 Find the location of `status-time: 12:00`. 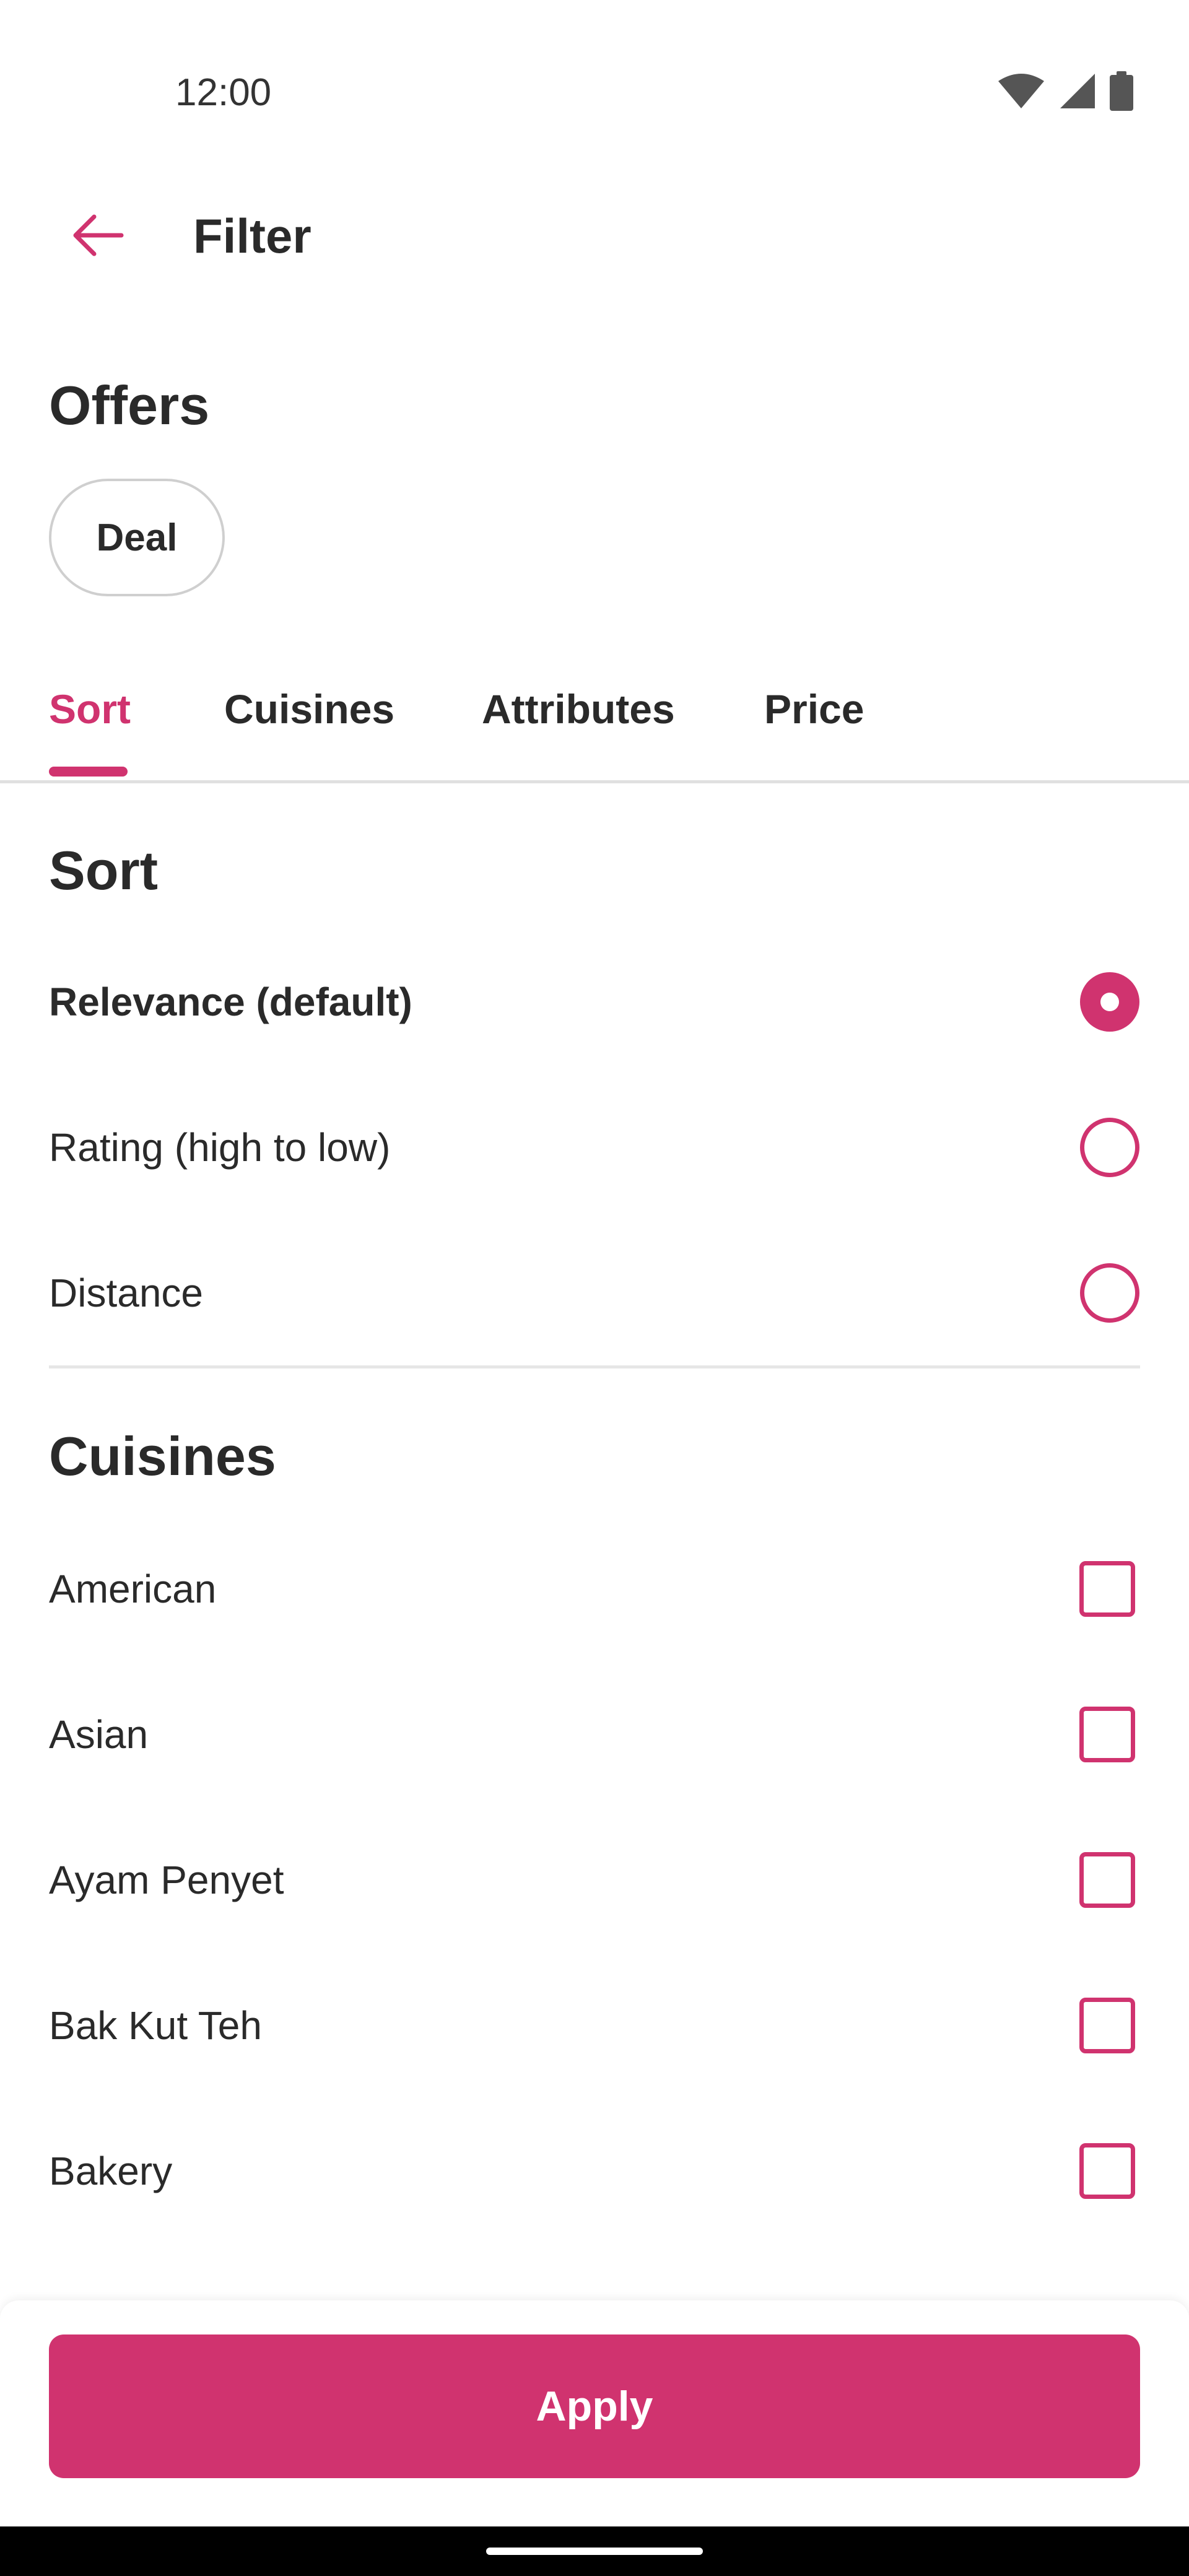

status-time: 12:00 is located at coordinates (224, 92).